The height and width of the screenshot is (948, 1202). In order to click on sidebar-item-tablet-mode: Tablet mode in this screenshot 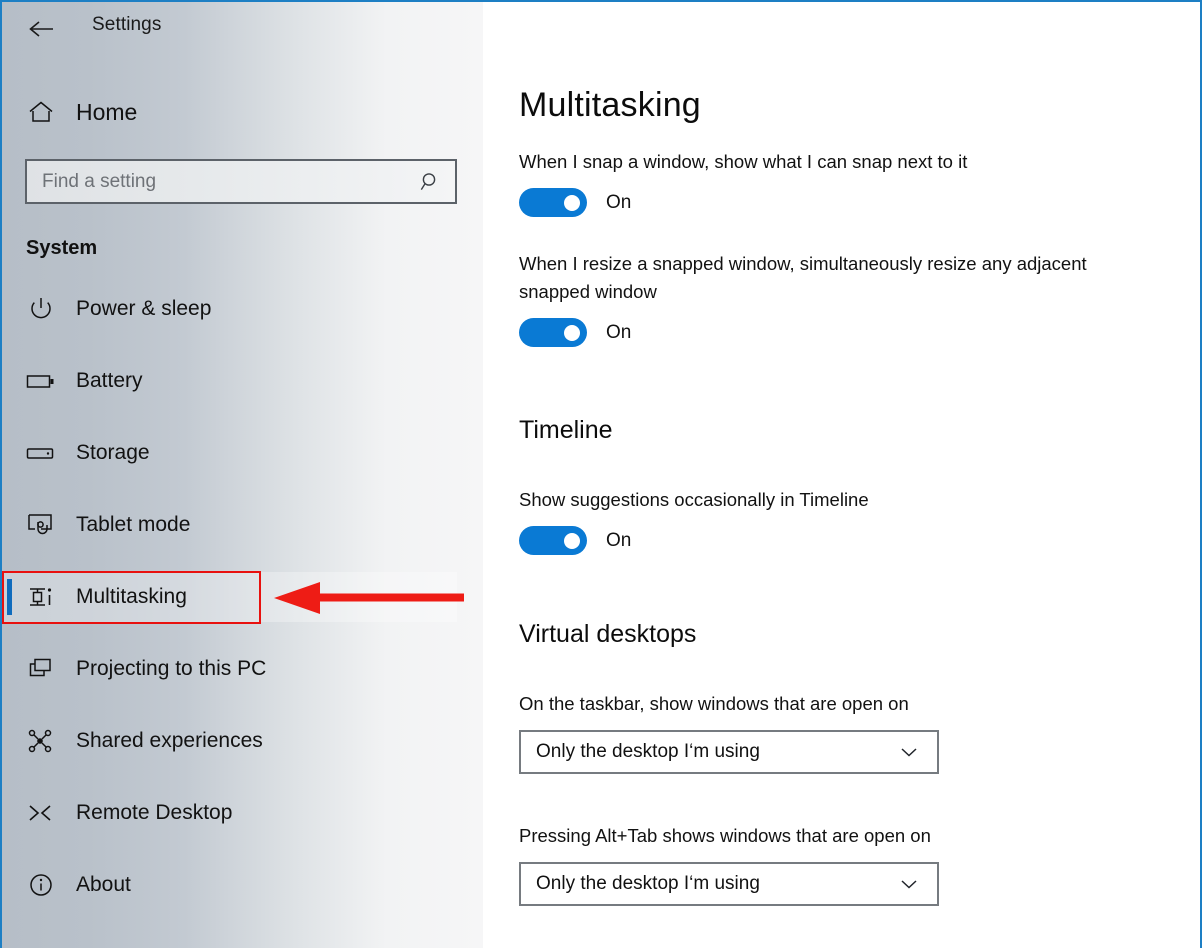, I will do `click(229, 525)`.